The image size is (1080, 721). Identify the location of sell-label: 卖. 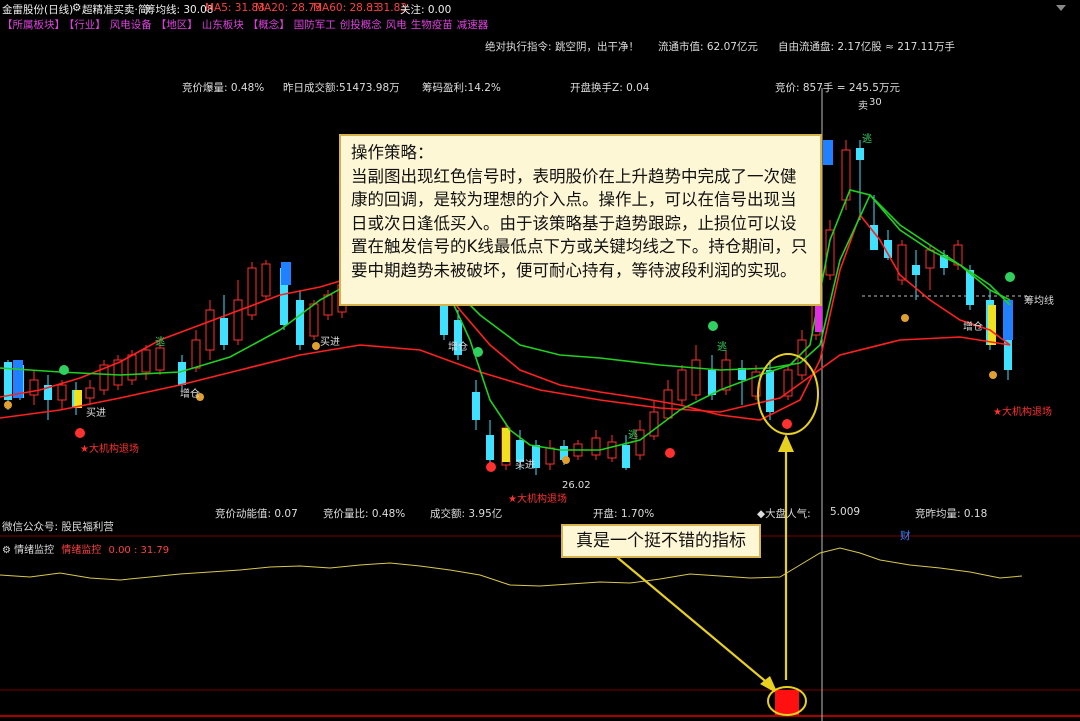
(863, 106).